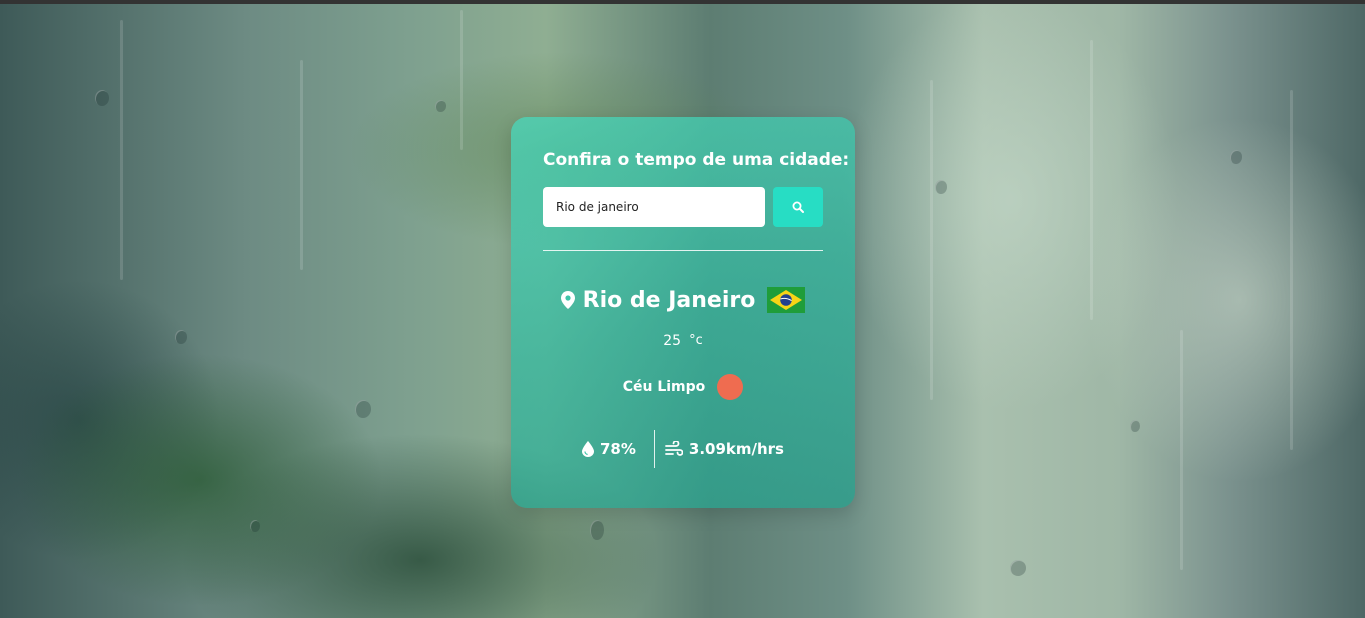  I want to click on temperature-row: 25 °c, so click(683, 341).